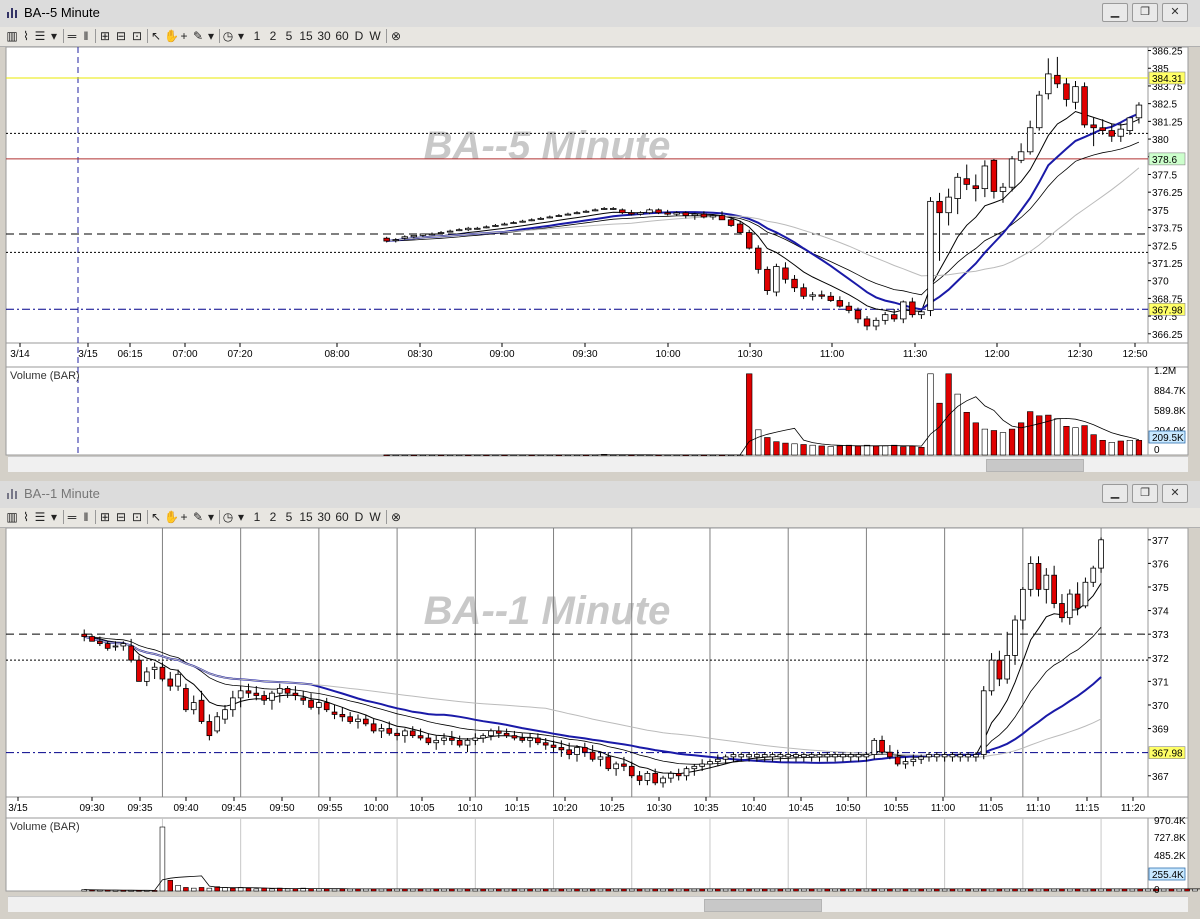  I want to click on price-tick-label: 376.25, so click(1167, 193).